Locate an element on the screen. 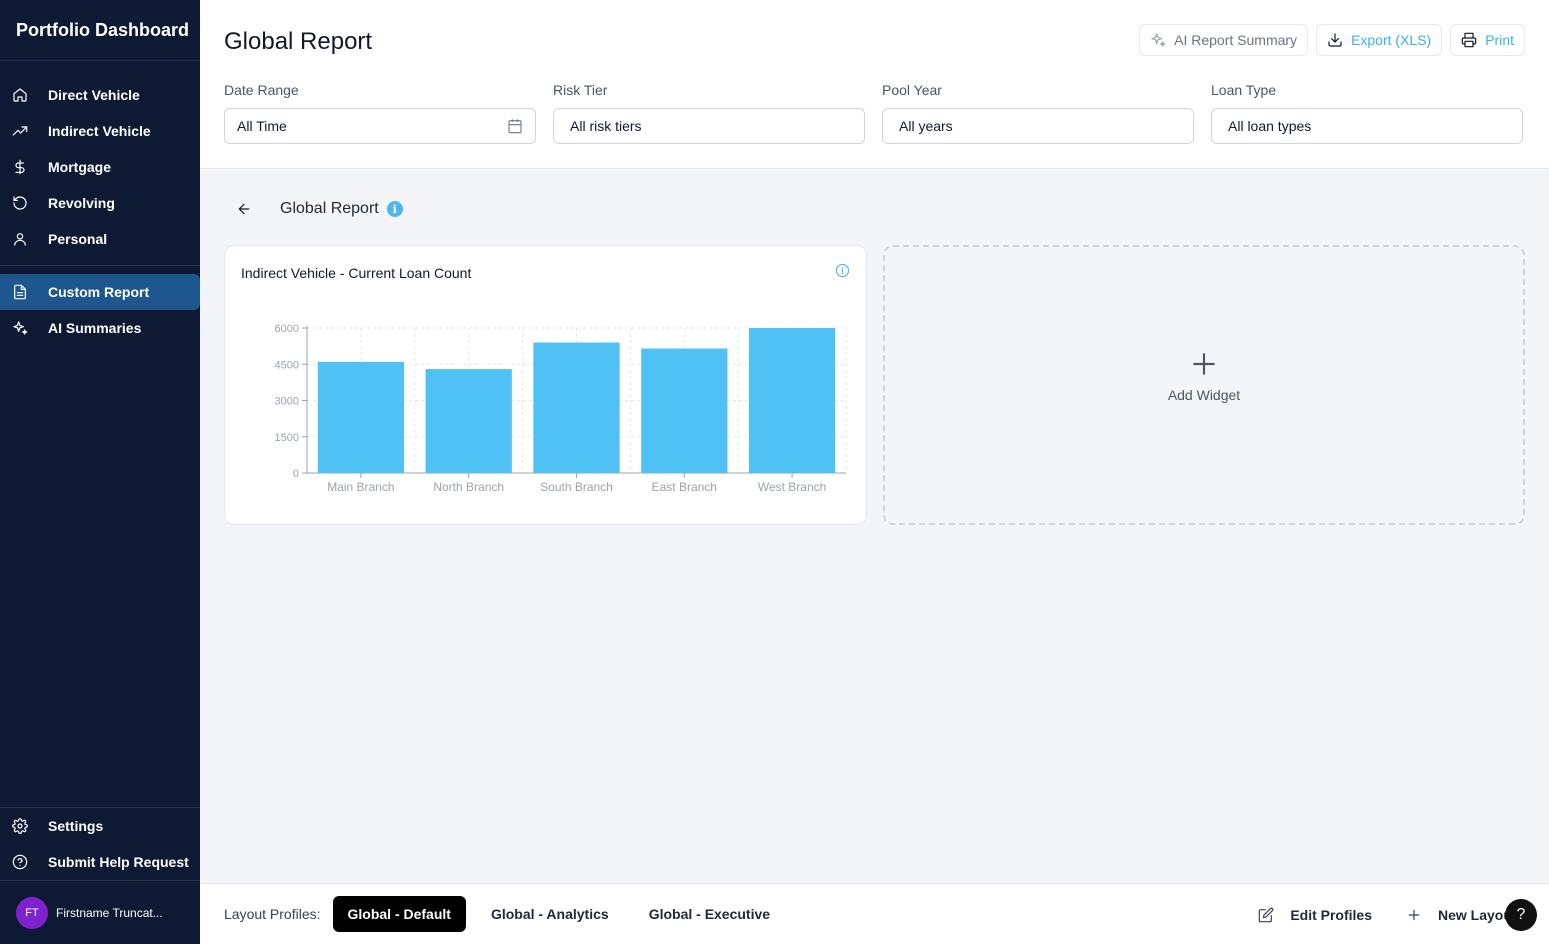 The image size is (1549, 944). breadcrumb-title: Global Report is located at coordinates (329, 208).